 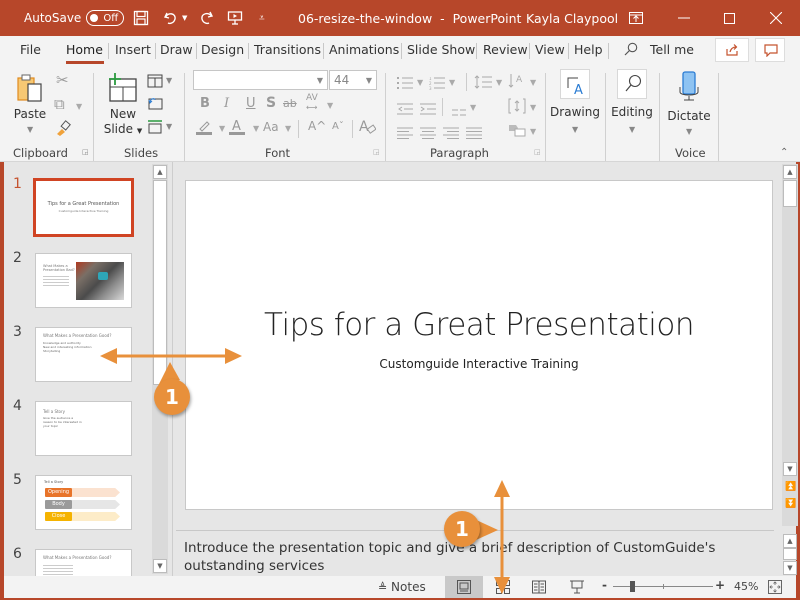 I want to click on shrink-font-button: Aˇ, so click(x=338, y=127).